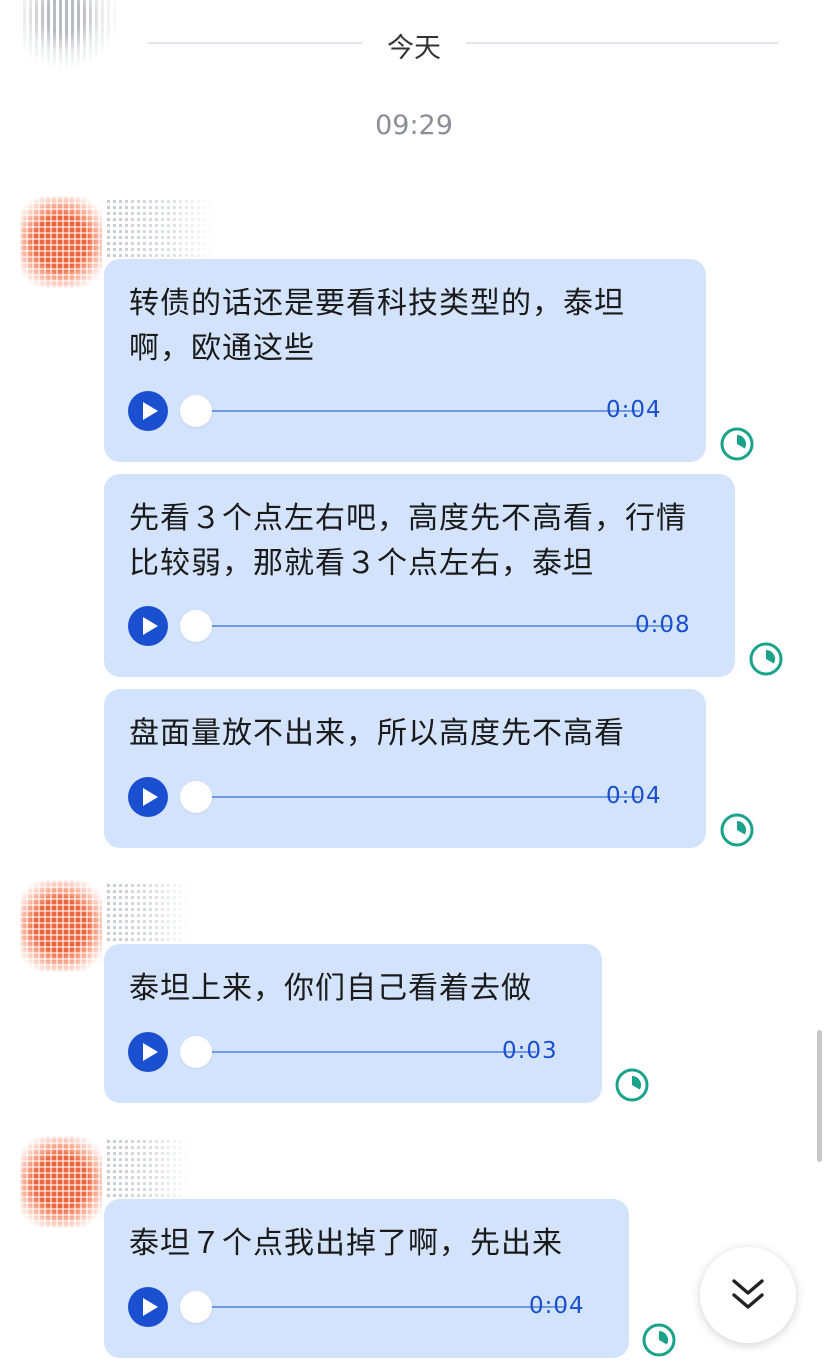  I want to click on voice-message-bubble: 泰坦７个点我出掉了啊，先出来 0:04, so click(366, 1278).